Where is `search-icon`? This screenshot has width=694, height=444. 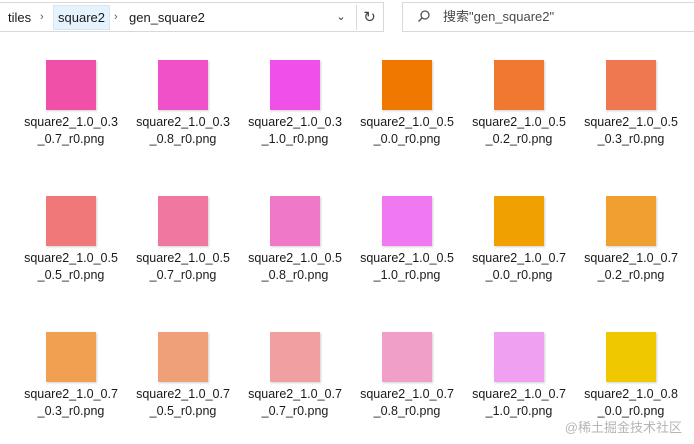 search-icon is located at coordinates (424, 16).